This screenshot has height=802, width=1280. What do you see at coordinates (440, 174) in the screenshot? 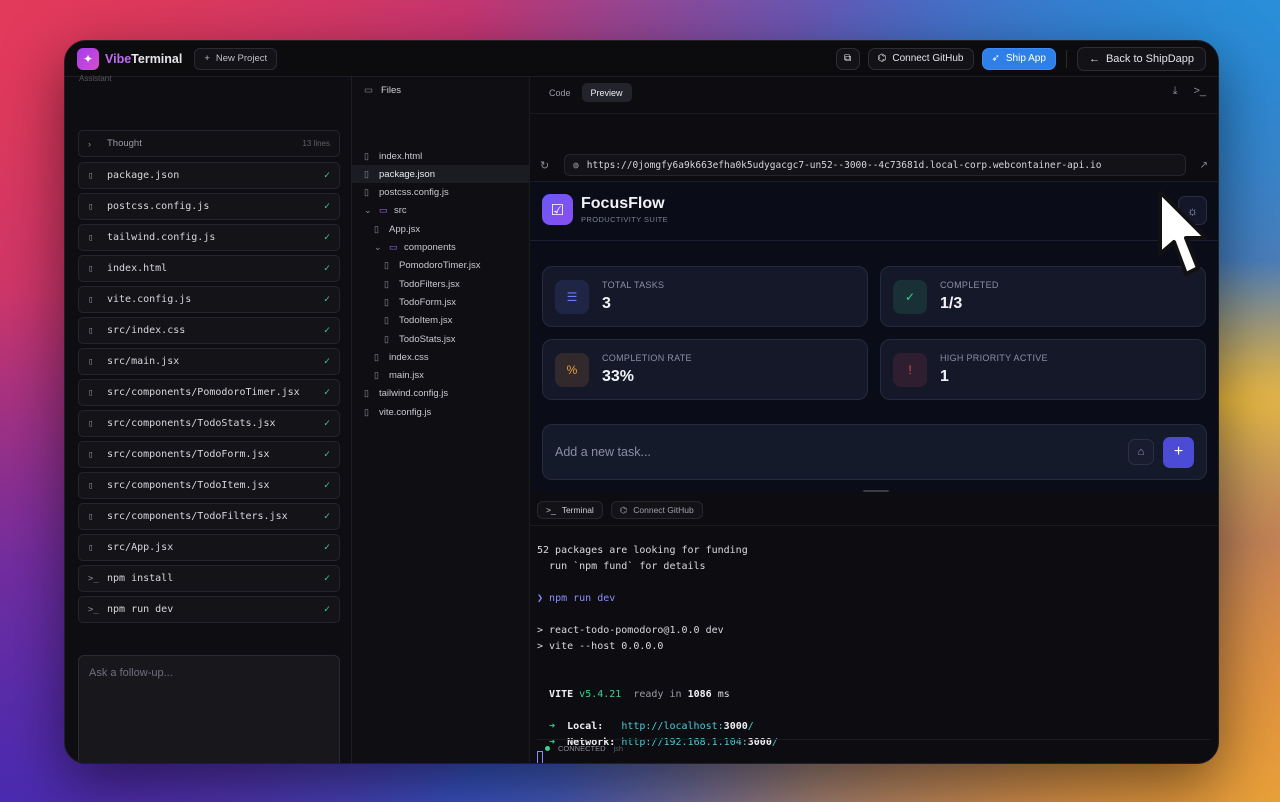
I see `tree-file: ▯ package.json` at bounding box center [440, 174].